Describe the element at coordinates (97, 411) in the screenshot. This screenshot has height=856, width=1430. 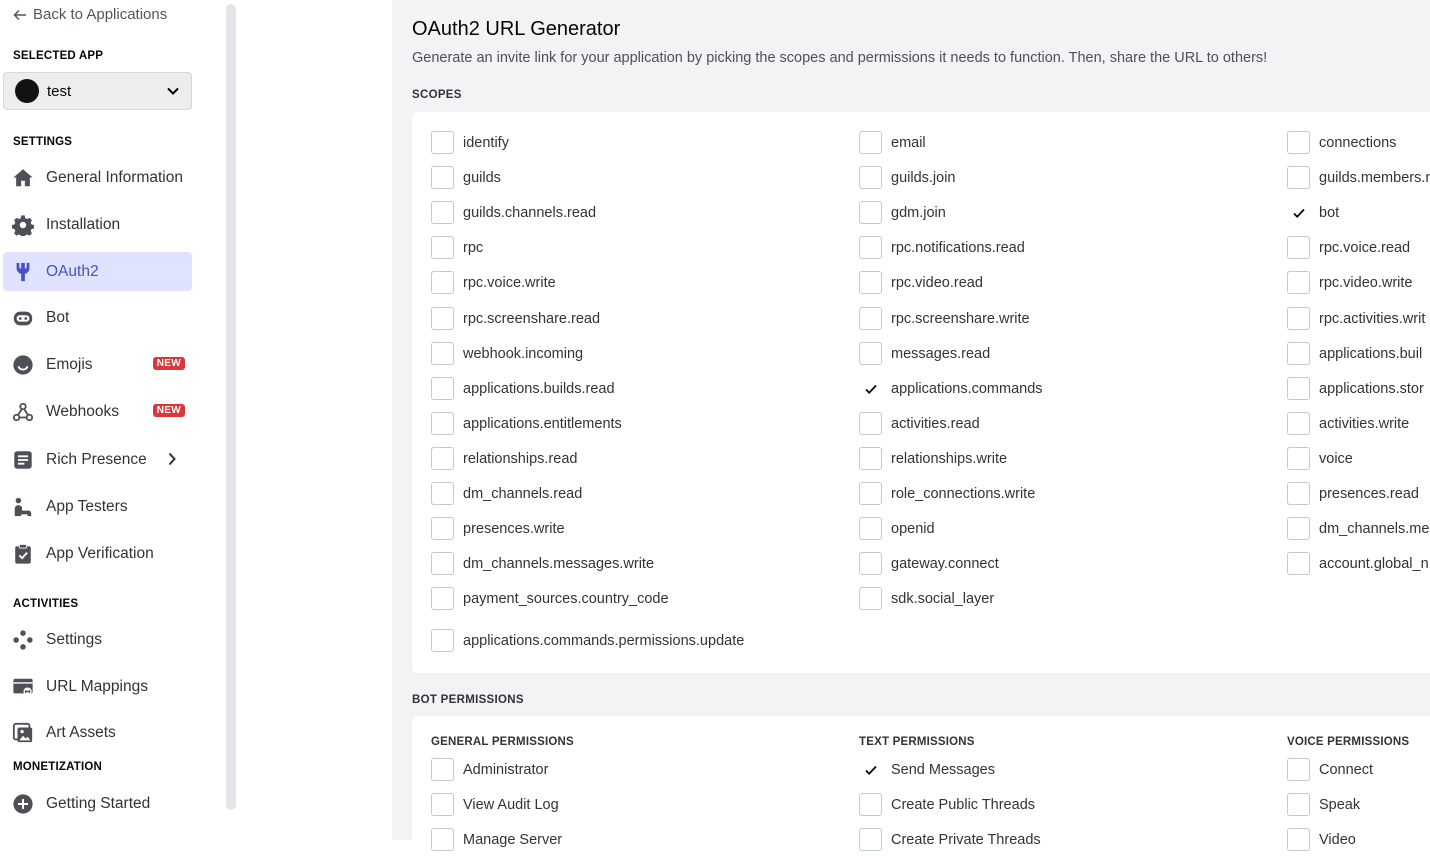
I see `sidebar-item-webhooks: Webhooks NEW` at that location.